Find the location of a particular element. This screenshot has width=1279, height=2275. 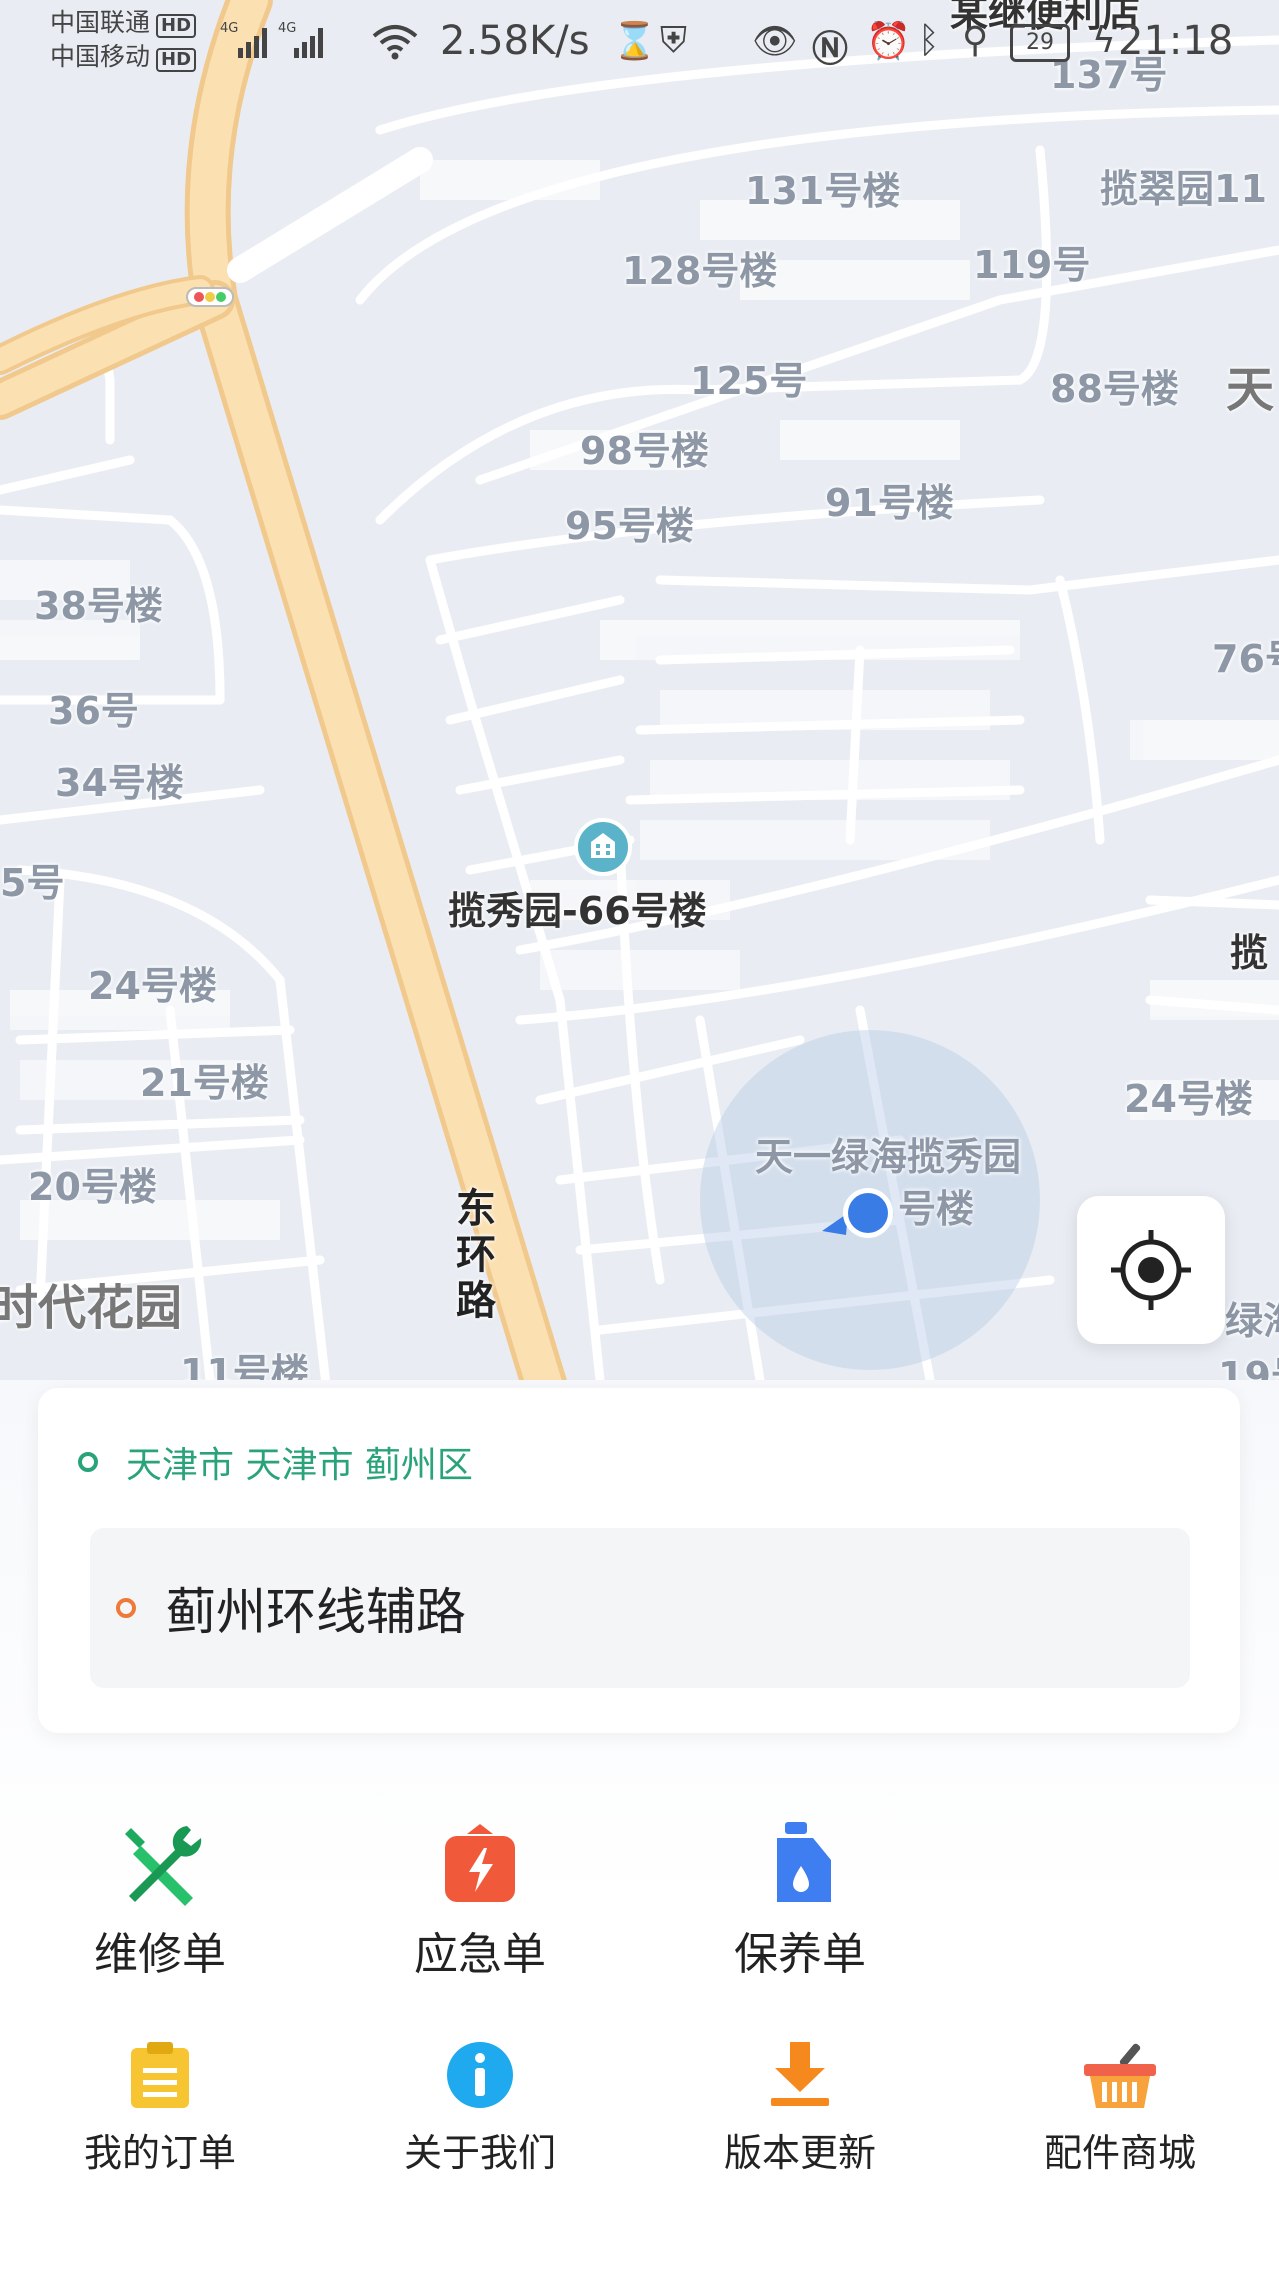

map-label: 125号 is located at coordinates (749, 381).